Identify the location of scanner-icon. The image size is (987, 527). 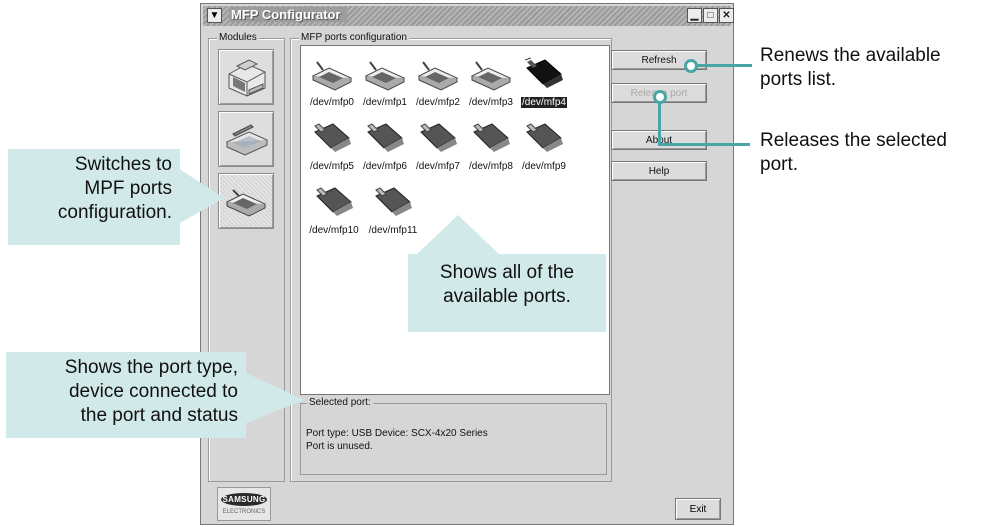
(247, 140).